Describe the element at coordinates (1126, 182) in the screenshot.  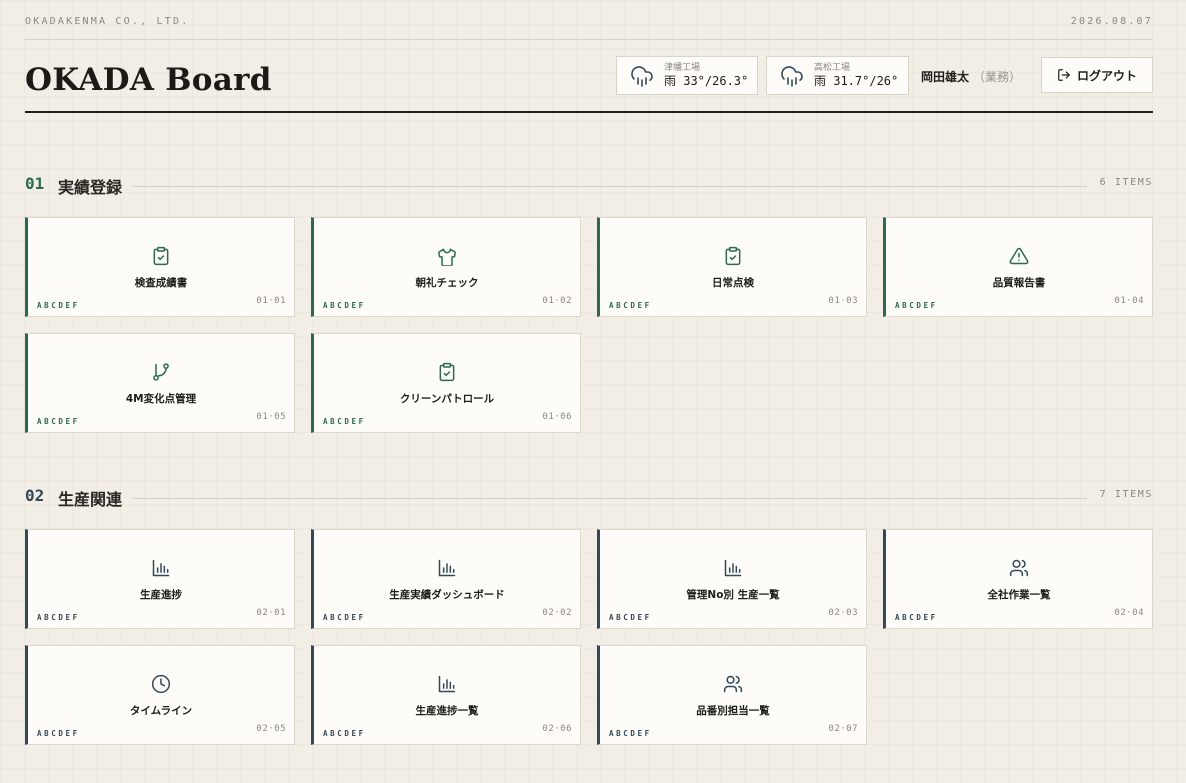
I see `section-item-count: 6 ITEMS` at that location.